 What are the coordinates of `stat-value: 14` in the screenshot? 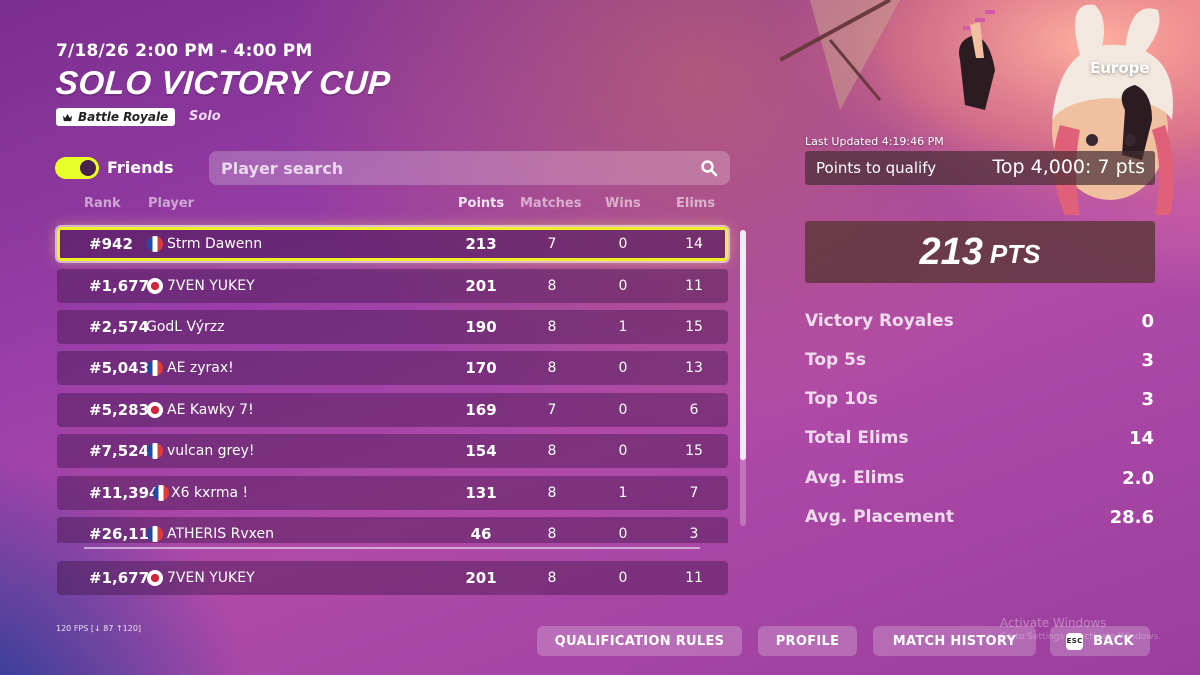 It's located at (1141, 438).